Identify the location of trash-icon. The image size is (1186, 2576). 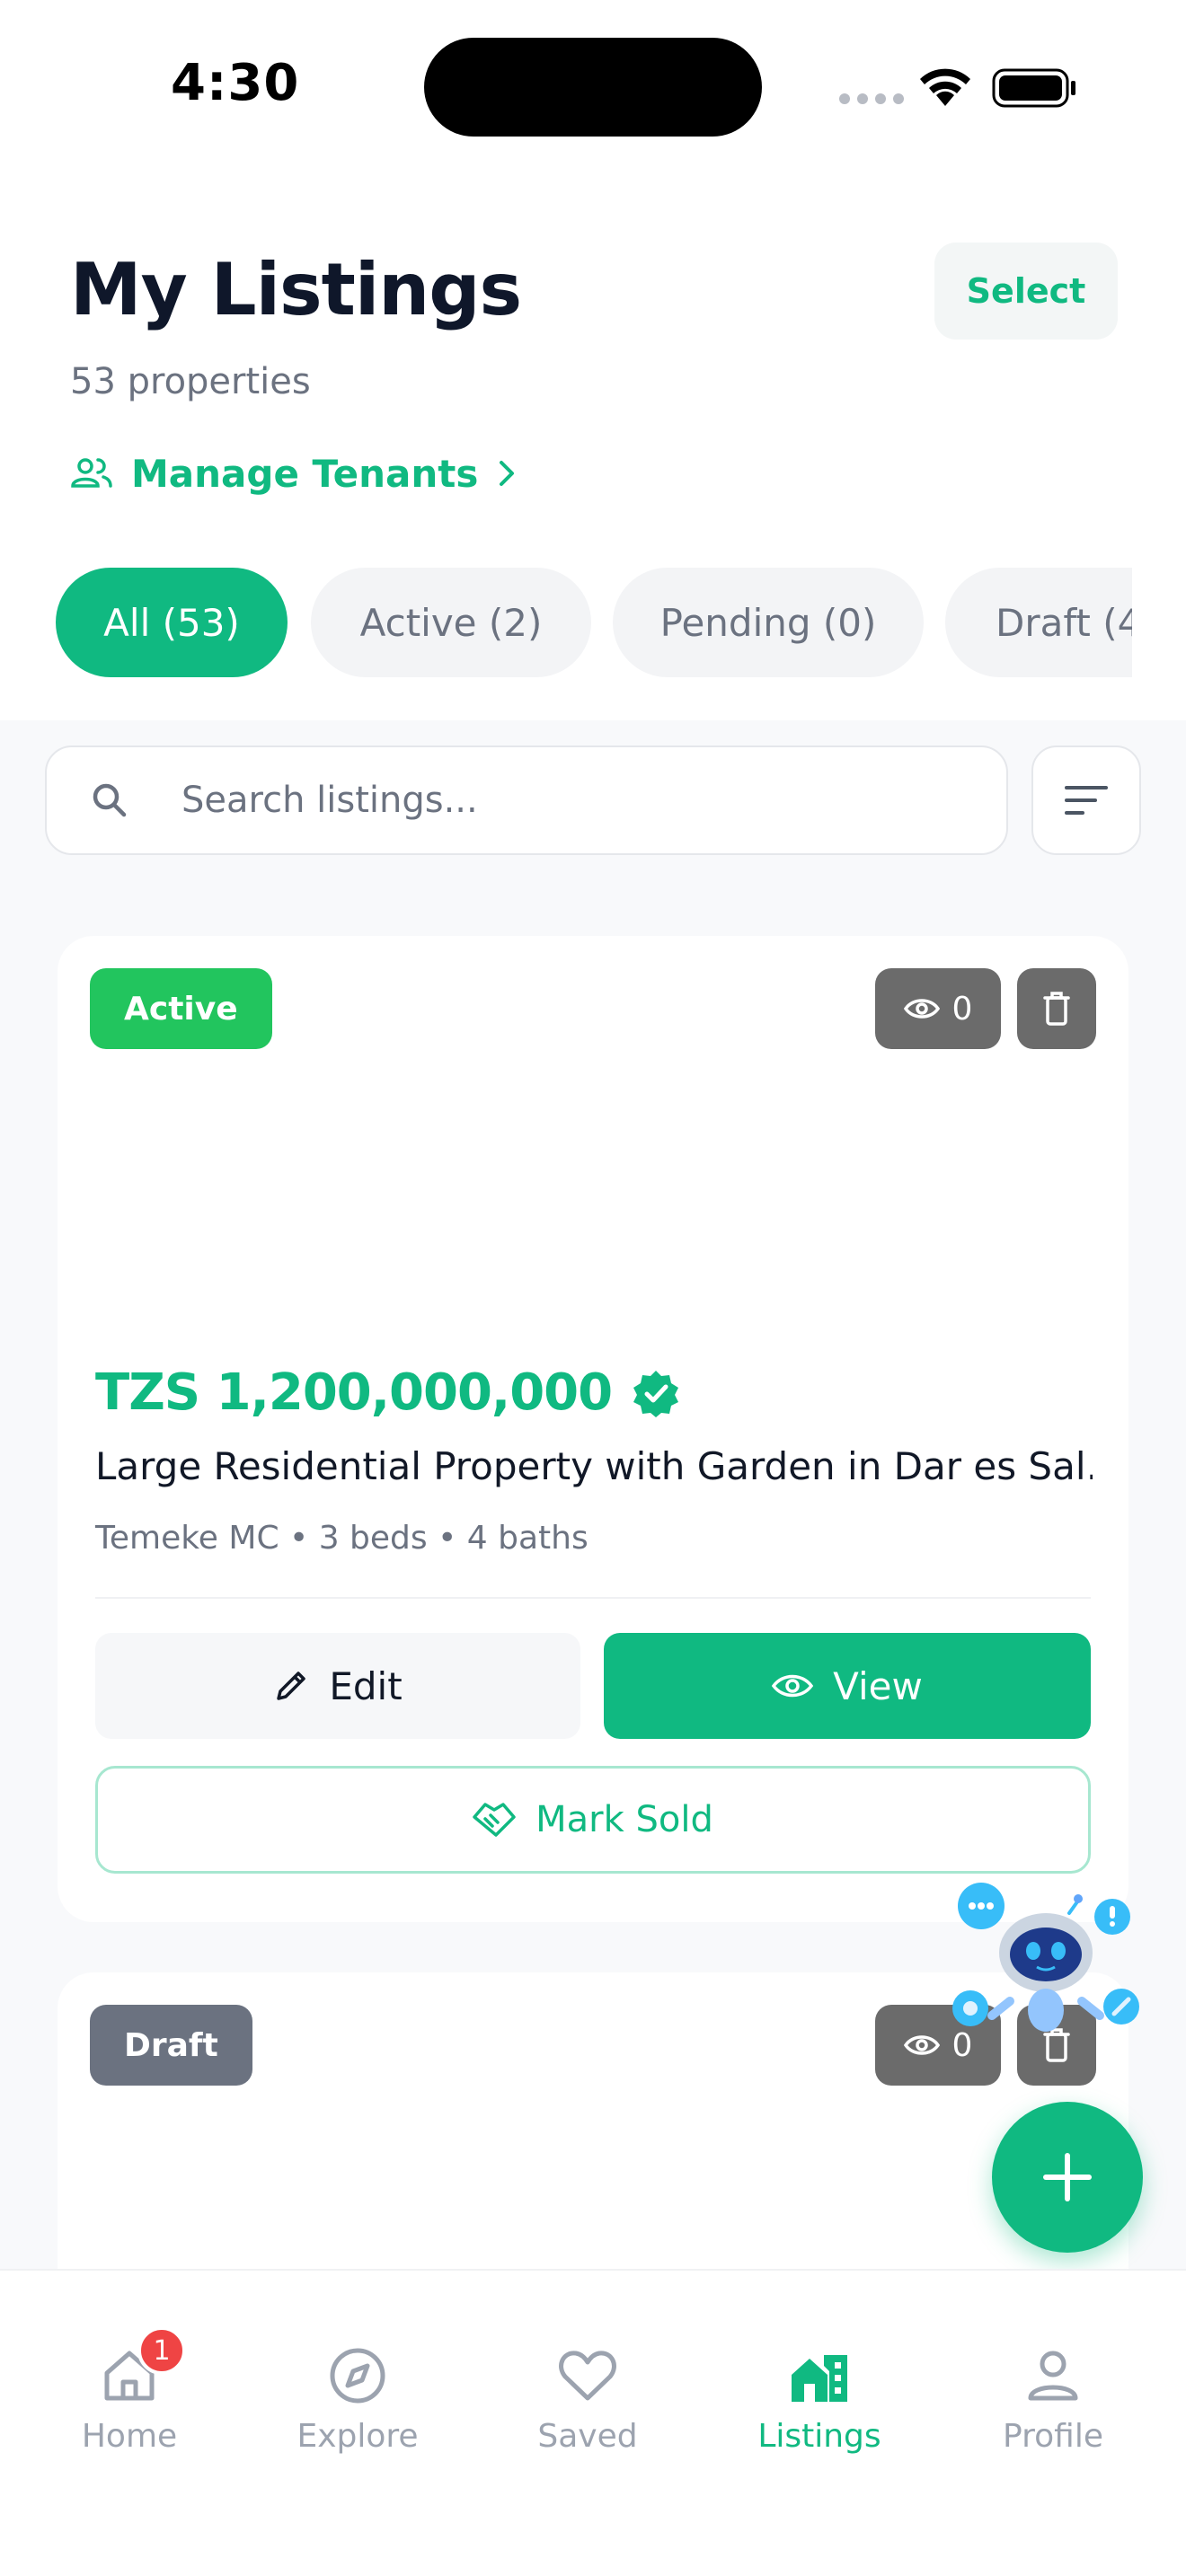
(1056, 1009).